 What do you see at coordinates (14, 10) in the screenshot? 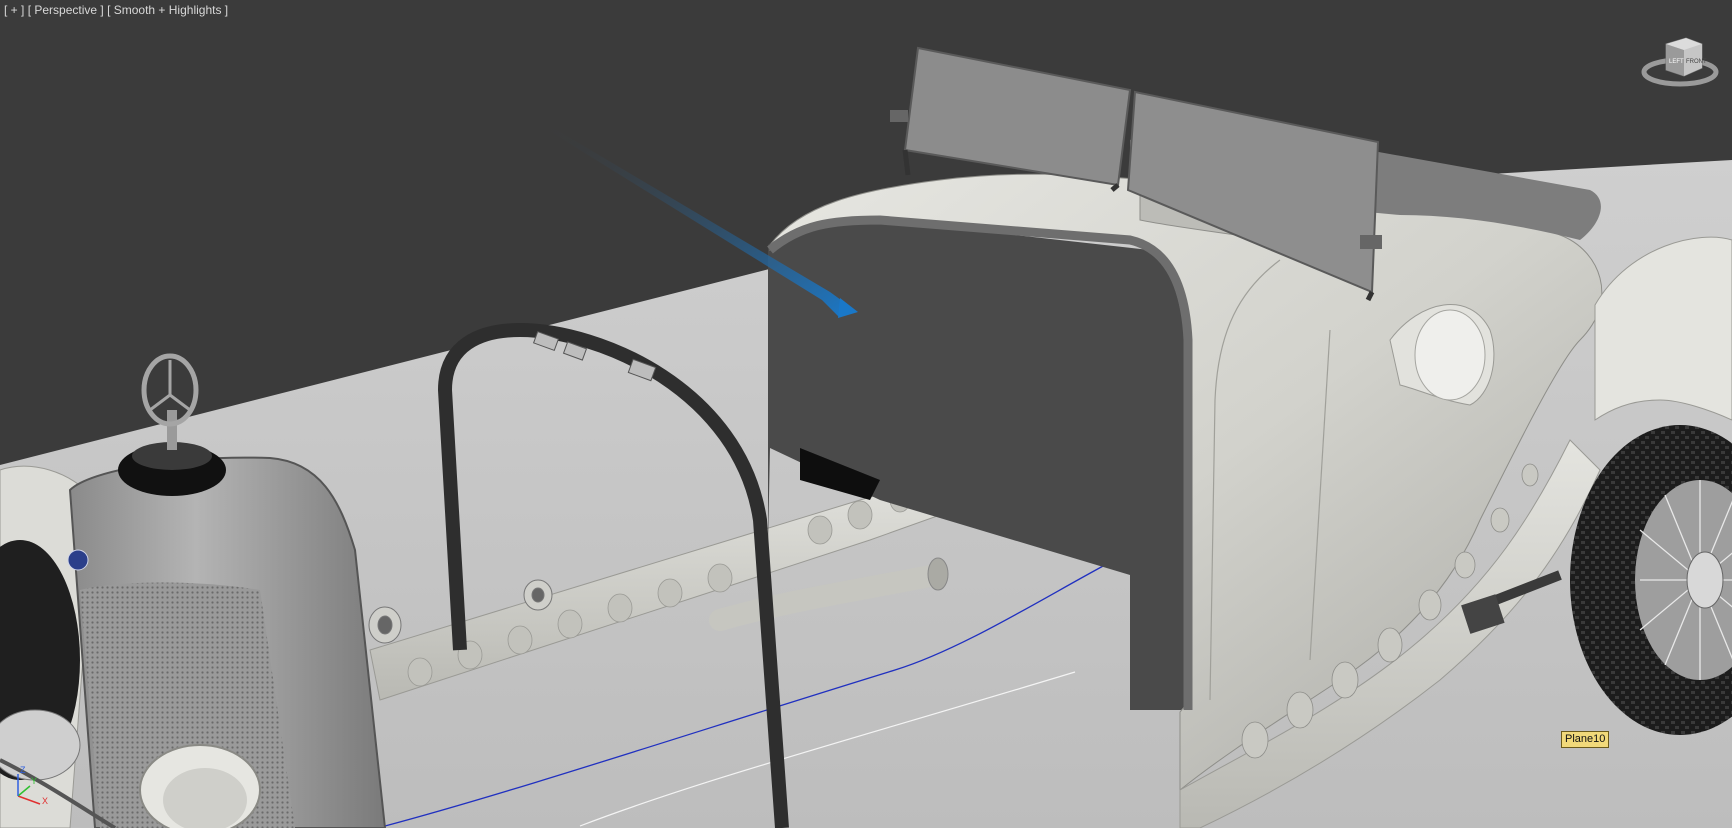
I see `viewport-menu-plus: [ + ]` at bounding box center [14, 10].